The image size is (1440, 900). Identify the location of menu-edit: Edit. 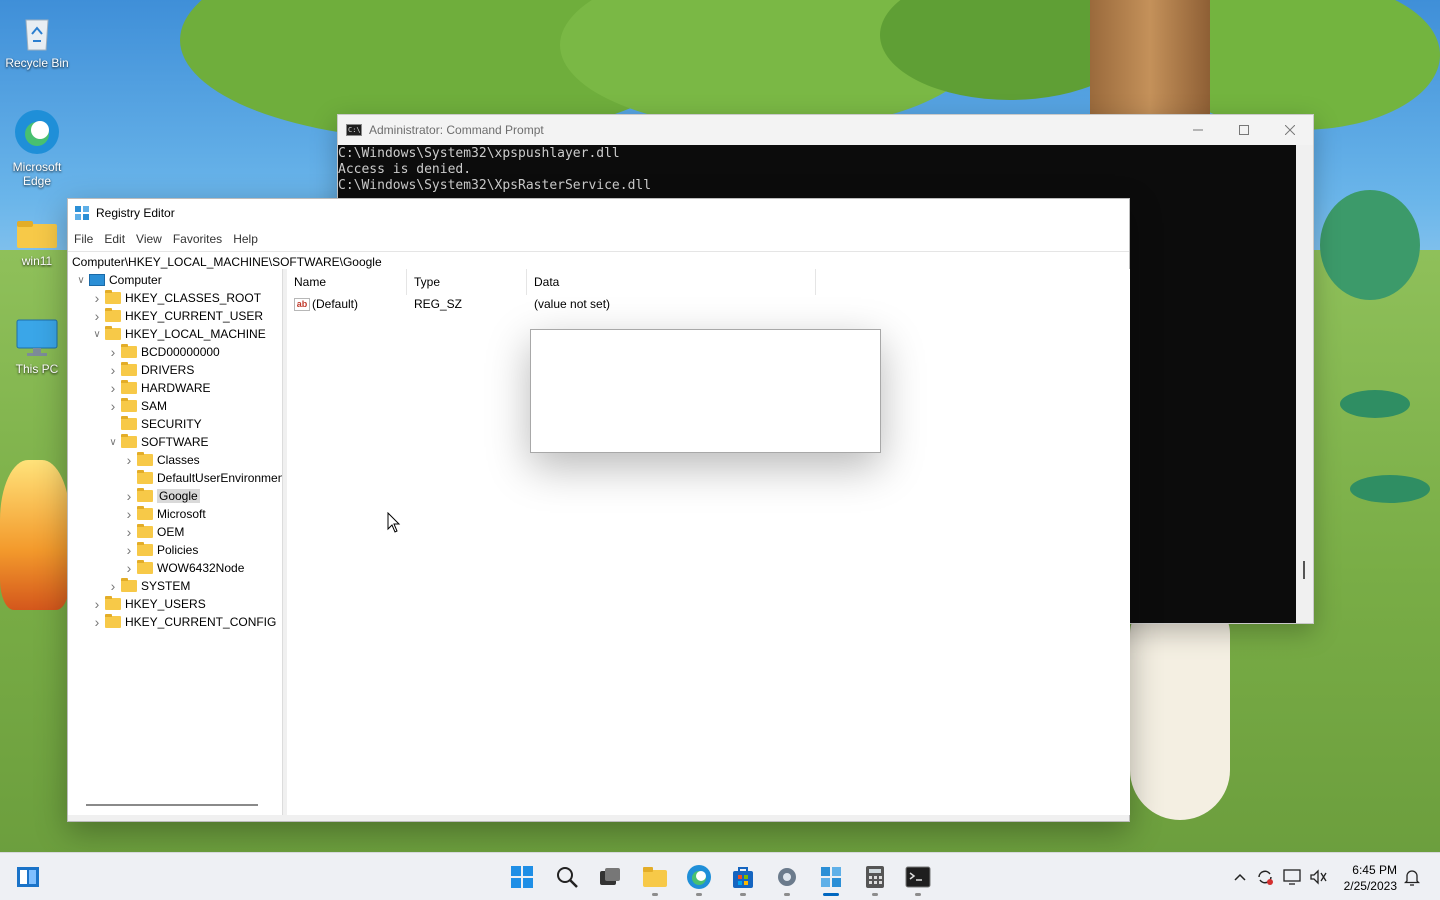
(114, 239).